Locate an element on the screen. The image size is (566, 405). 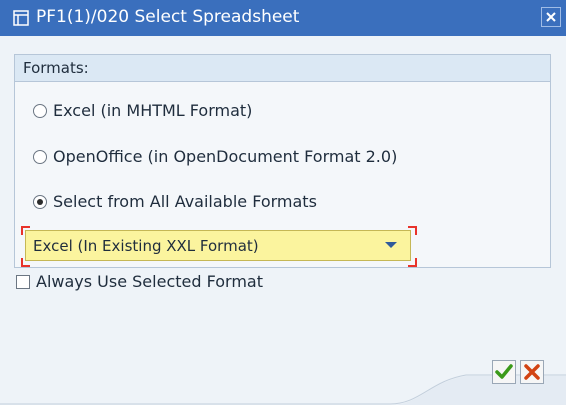
radio-button-selected is located at coordinates (40, 202).